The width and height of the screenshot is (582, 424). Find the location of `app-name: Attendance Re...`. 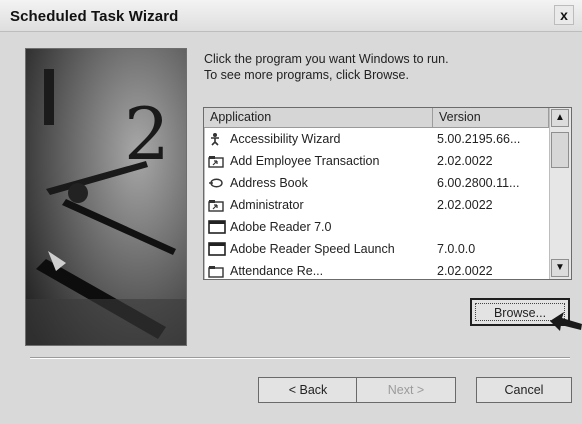

app-name: Attendance Re... is located at coordinates (277, 271).